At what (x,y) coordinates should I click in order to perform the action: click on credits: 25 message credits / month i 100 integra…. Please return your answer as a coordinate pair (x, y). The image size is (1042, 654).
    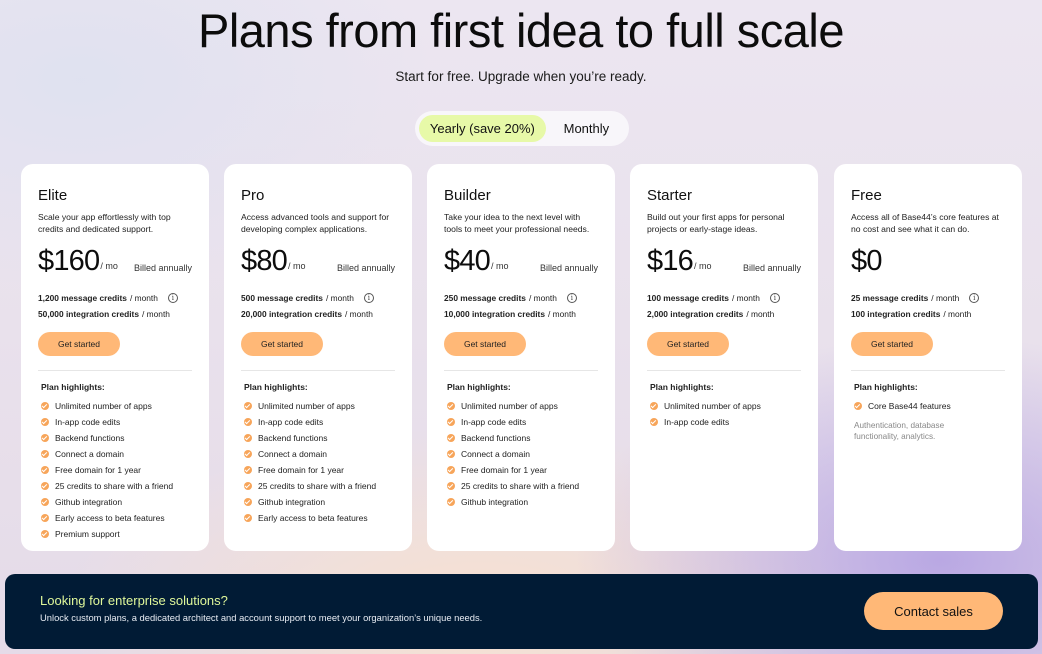
    Looking at the image, I should click on (928, 306).